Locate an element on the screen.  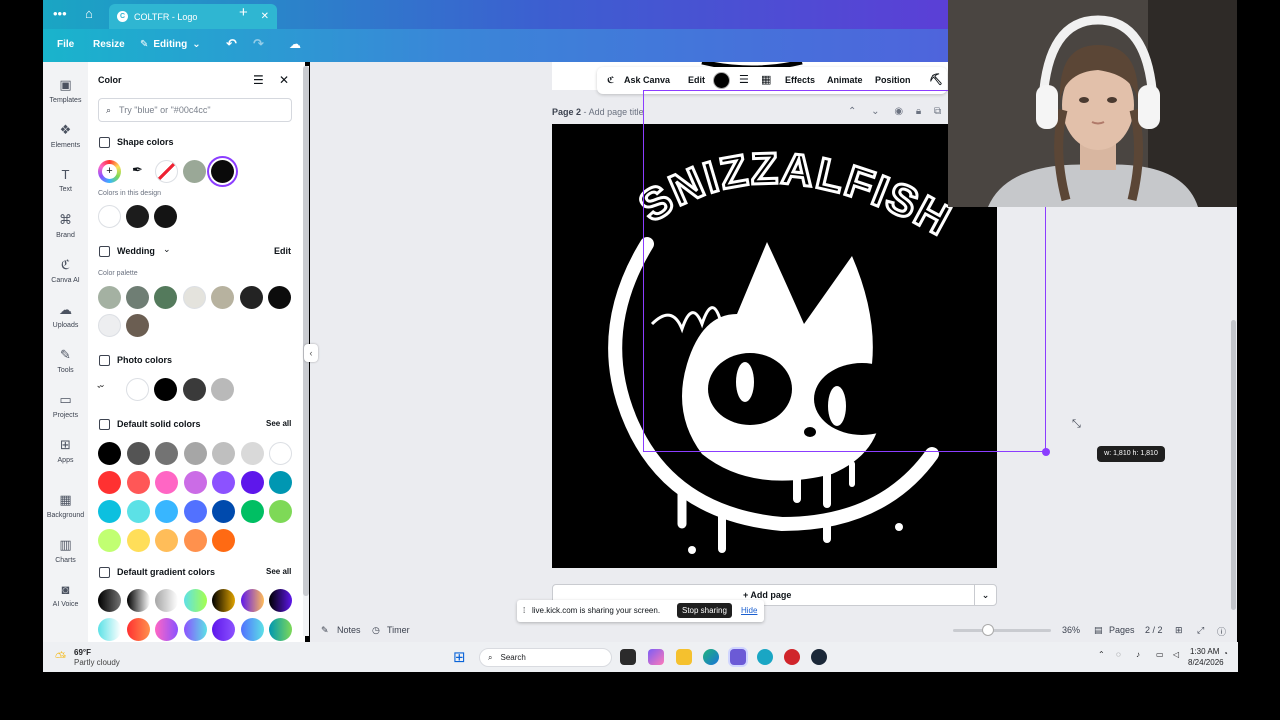
display-icon: ▭ is located at coordinates (1160, 654).